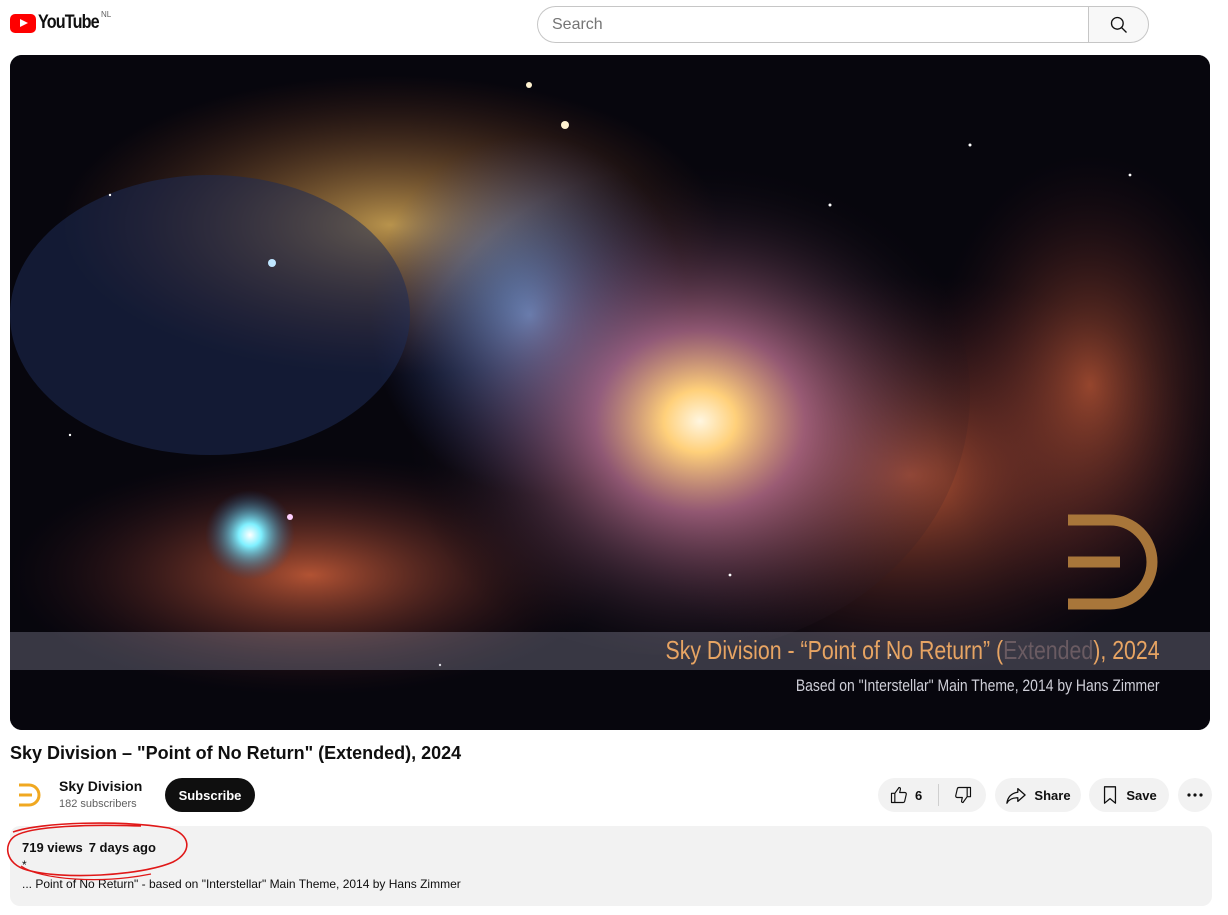 This screenshot has width=1228, height=915. Describe the element at coordinates (100, 786) in the screenshot. I see `channel-name: Sky Division` at that location.